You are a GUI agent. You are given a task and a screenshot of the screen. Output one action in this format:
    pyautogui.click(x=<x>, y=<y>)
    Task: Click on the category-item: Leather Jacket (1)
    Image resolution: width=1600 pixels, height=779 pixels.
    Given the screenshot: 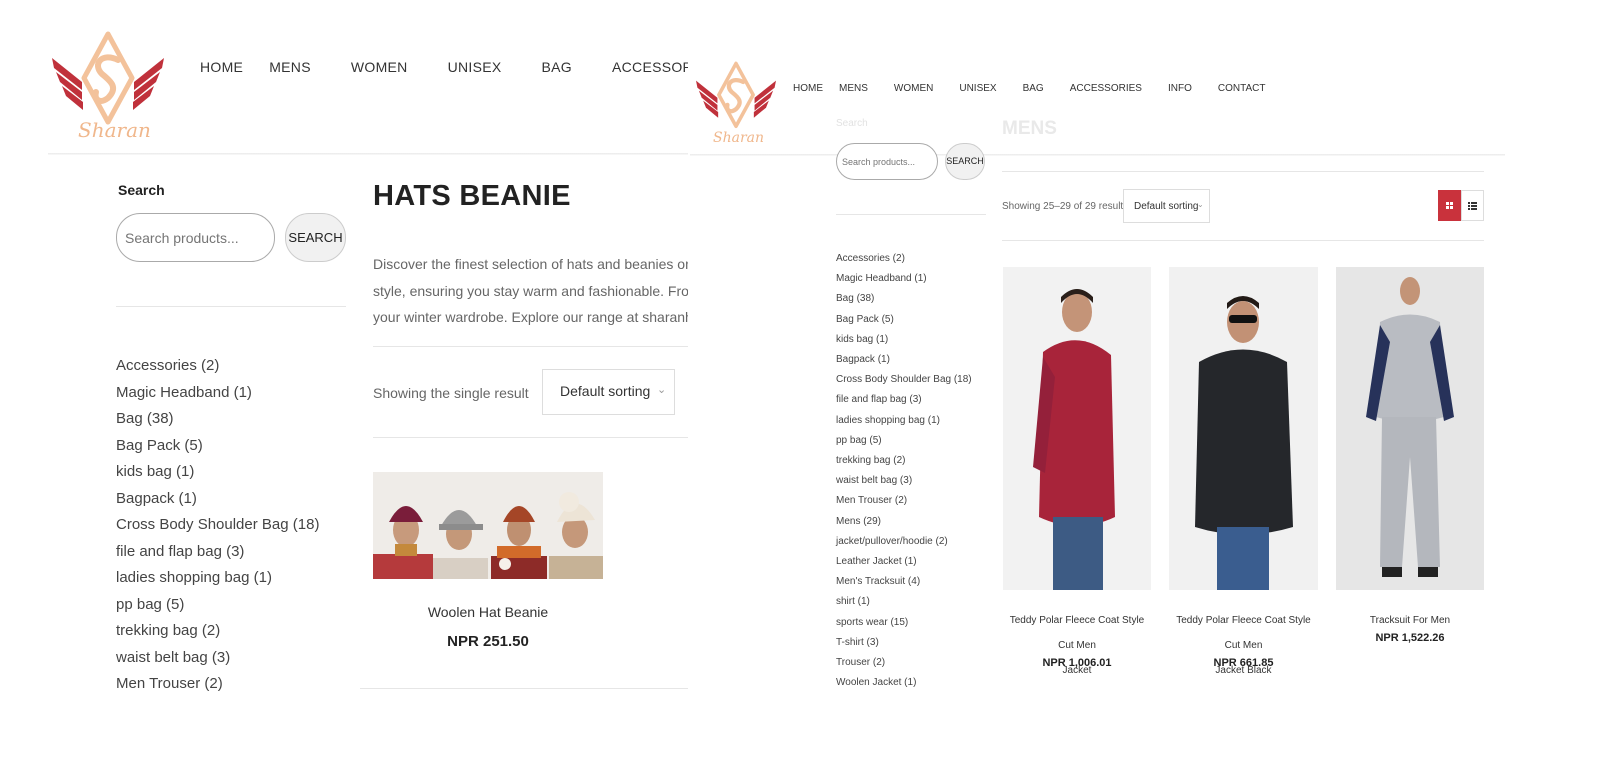 What is the action you would take?
    pyautogui.click(x=904, y=562)
    